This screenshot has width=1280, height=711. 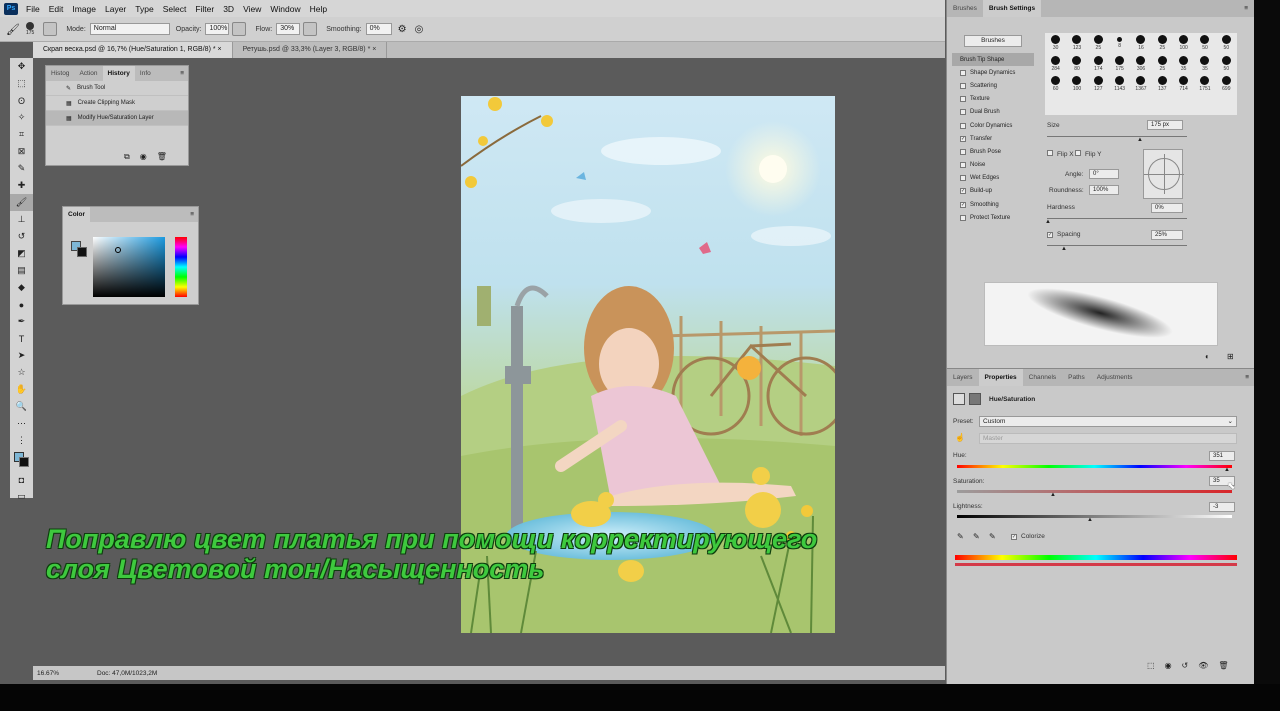 What do you see at coordinates (976, 536) in the screenshot?
I see `eyedropper-plus-icon: ✎` at bounding box center [976, 536].